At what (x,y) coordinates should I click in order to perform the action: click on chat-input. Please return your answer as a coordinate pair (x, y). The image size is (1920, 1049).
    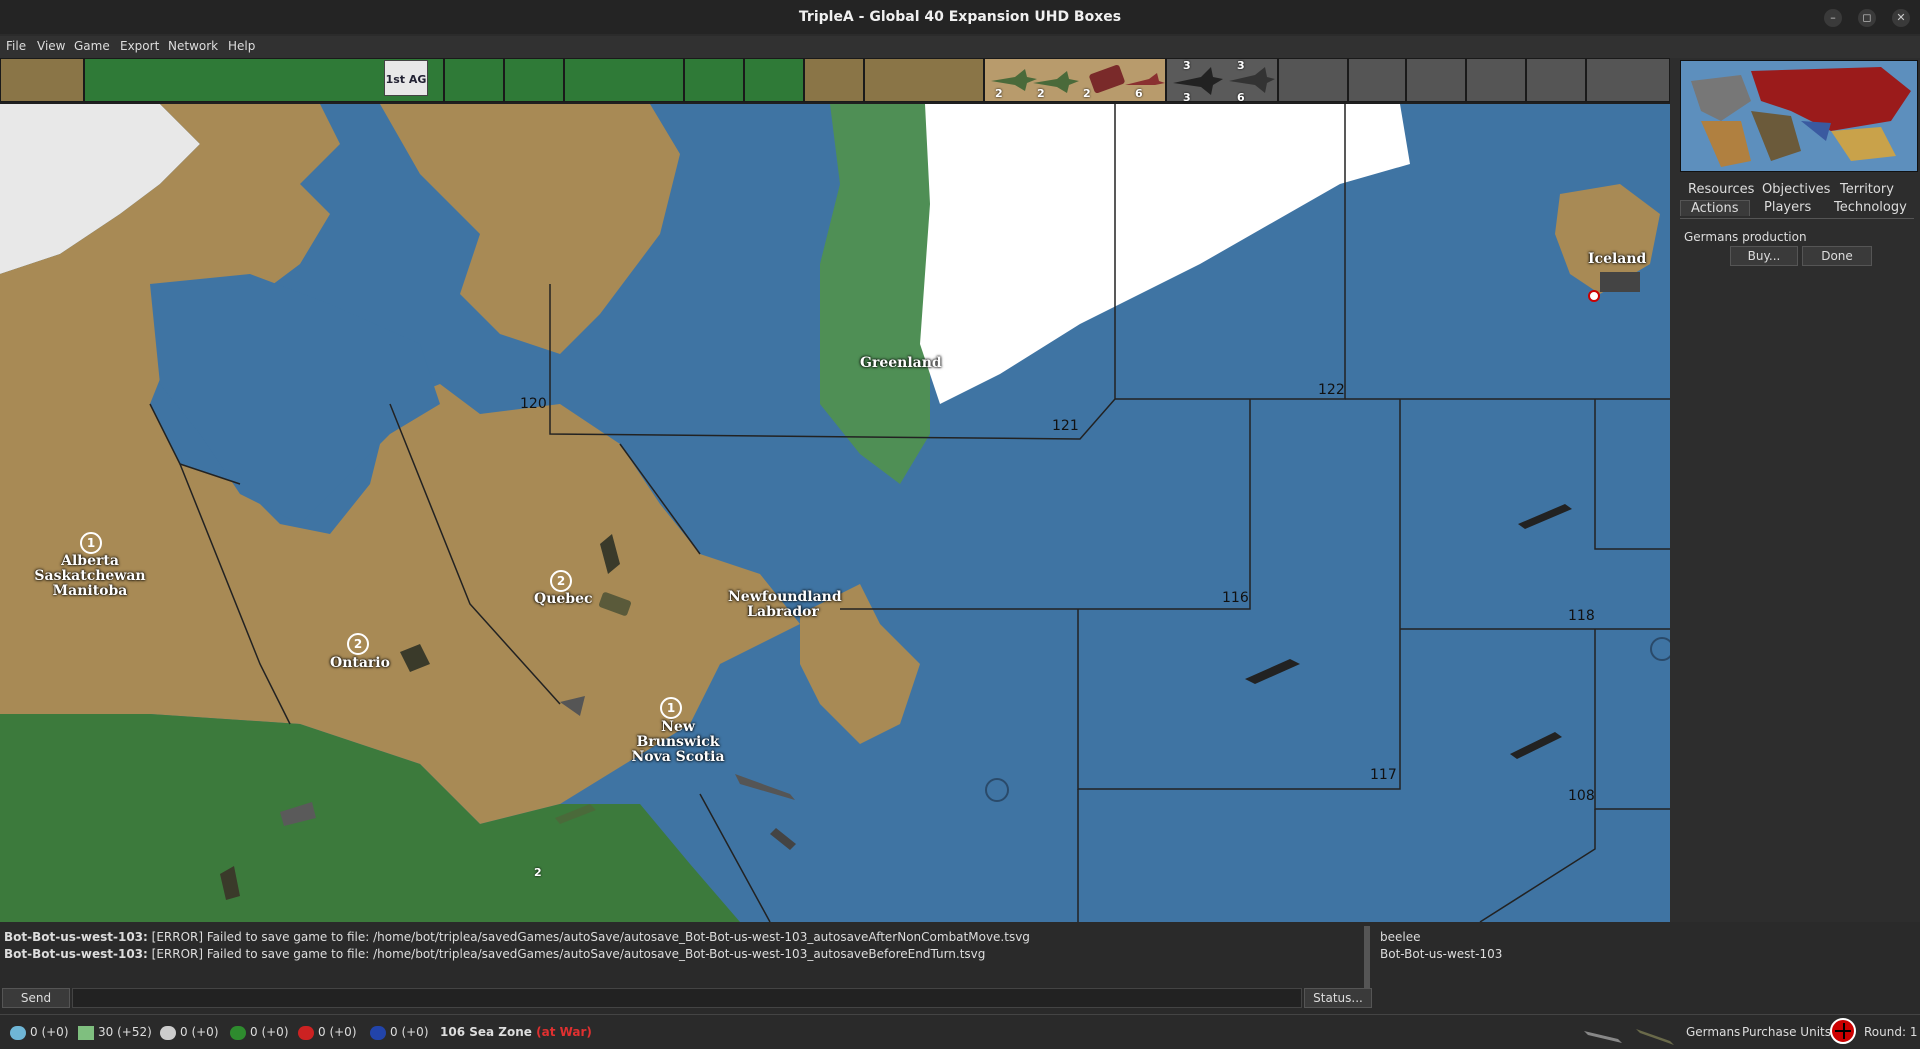
    Looking at the image, I should click on (687, 998).